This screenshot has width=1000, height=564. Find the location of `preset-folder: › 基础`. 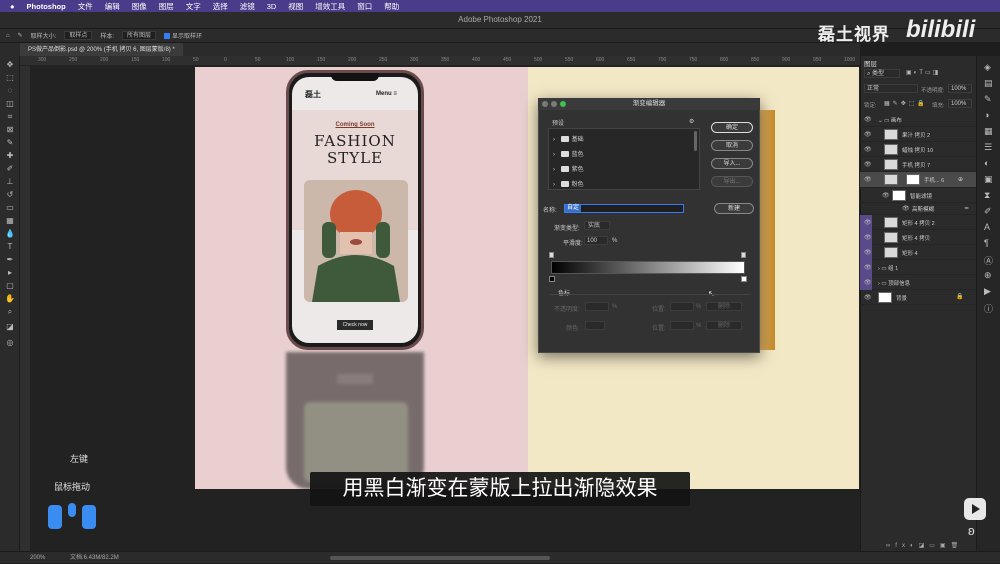

preset-folder: › 基础 is located at coordinates (568, 138).